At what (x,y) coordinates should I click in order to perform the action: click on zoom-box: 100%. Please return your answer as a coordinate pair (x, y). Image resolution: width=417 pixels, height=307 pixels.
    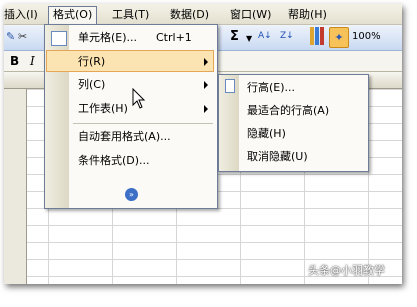
    Looking at the image, I should click on (366, 37).